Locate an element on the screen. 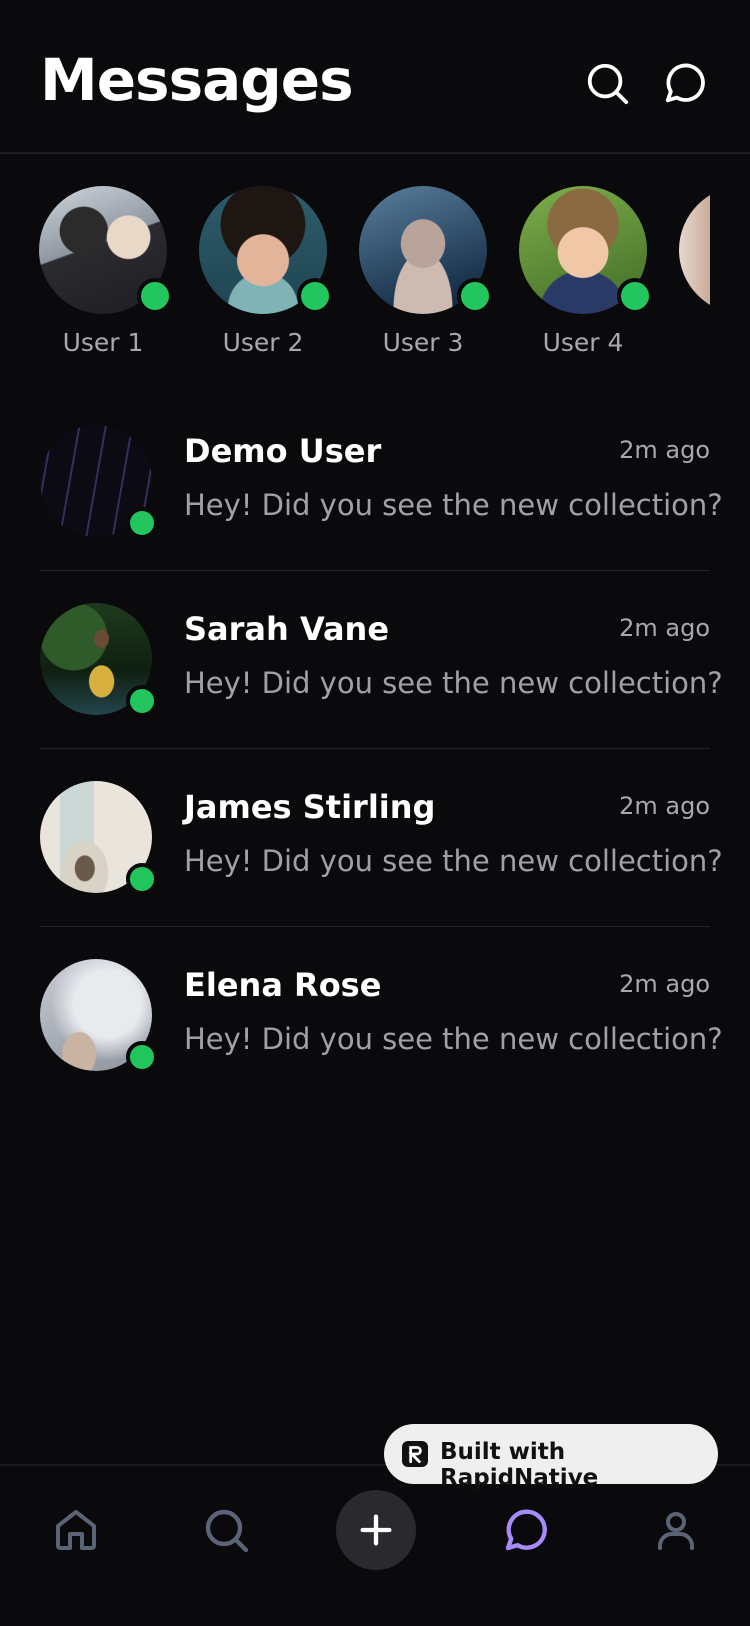 The height and width of the screenshot is (1626, 750). contact-name: Elena Rose is located at coordinates (283, 985).